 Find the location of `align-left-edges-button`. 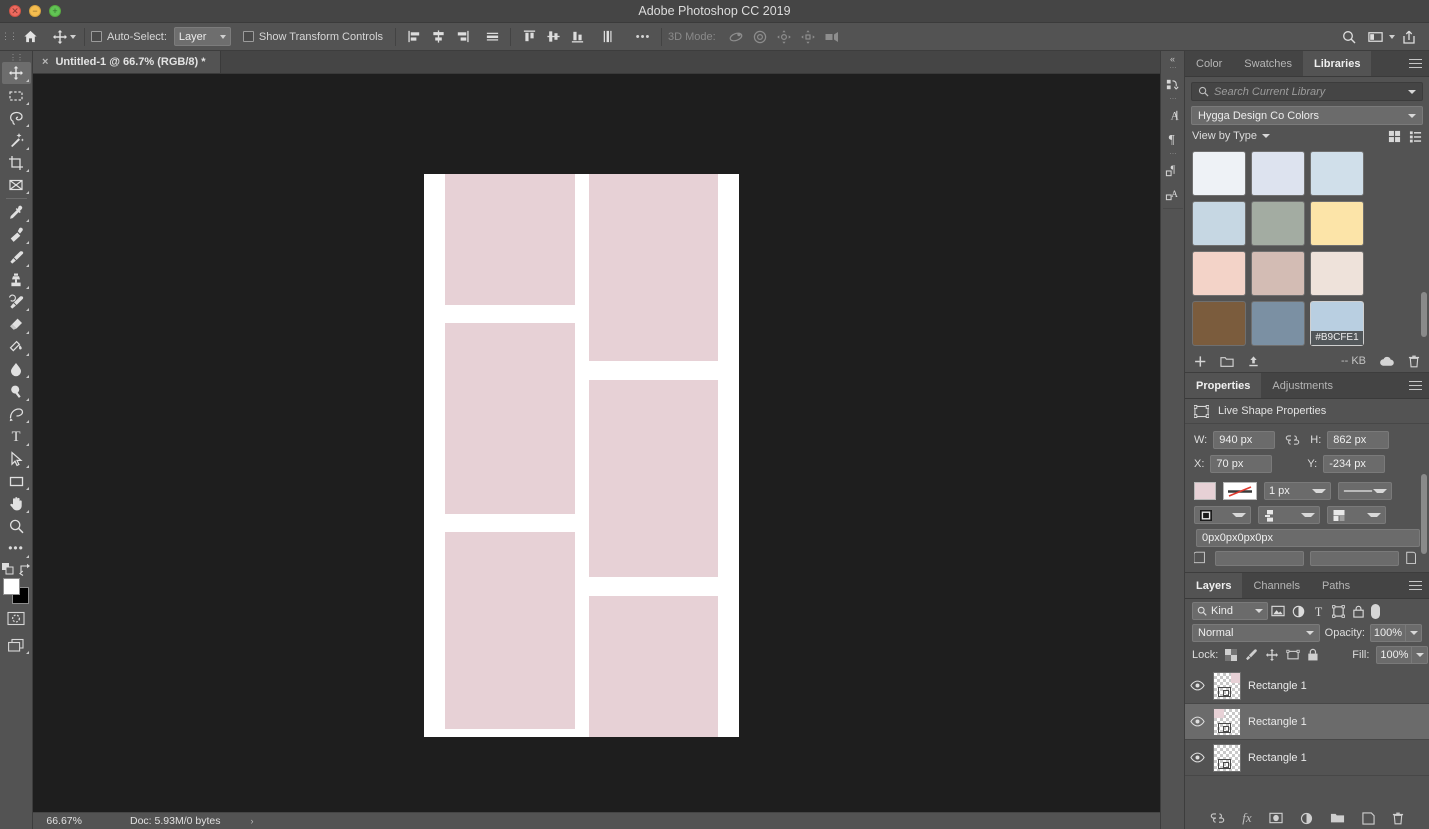

align-left-edges-button is located at coordinates (414, 37).